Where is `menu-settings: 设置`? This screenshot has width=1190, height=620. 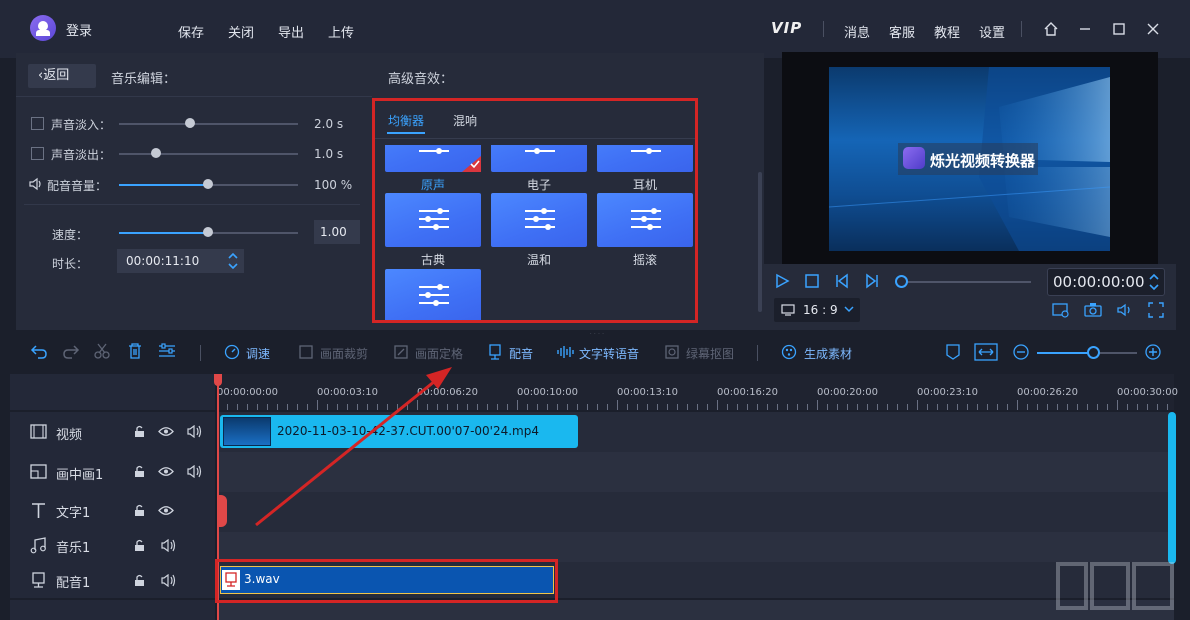 menu-settings: 设置 is located at coordinates (992, 31).